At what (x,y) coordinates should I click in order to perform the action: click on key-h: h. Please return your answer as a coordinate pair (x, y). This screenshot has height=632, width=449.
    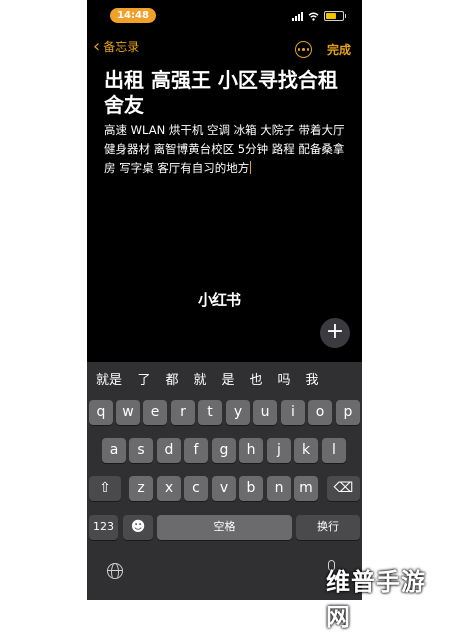
    Looking at the image, I should click on (251, 450).